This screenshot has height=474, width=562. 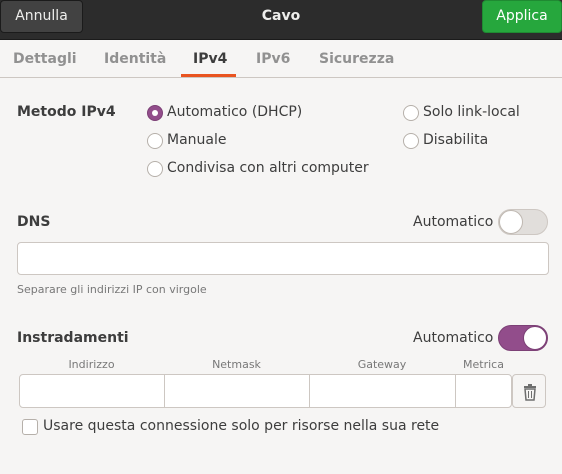 I want to click on routes-auto-switch, so click(x=523, y=338).